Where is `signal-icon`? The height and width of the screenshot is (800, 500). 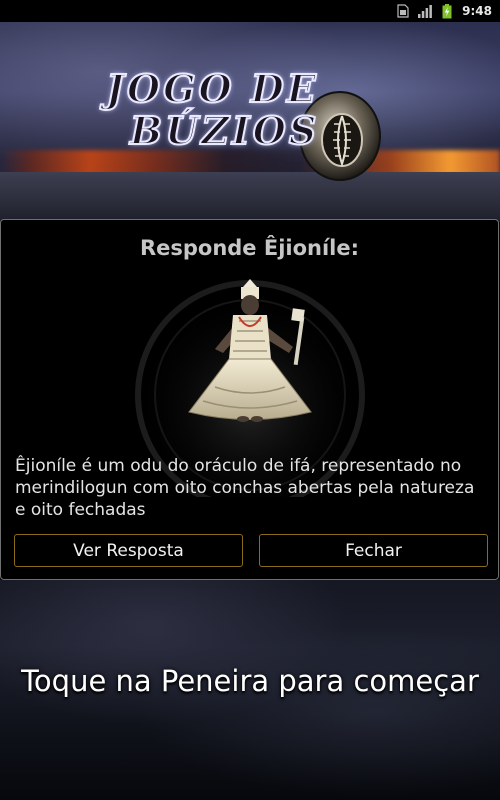
signal-icon is located at coordinates (425, 11).